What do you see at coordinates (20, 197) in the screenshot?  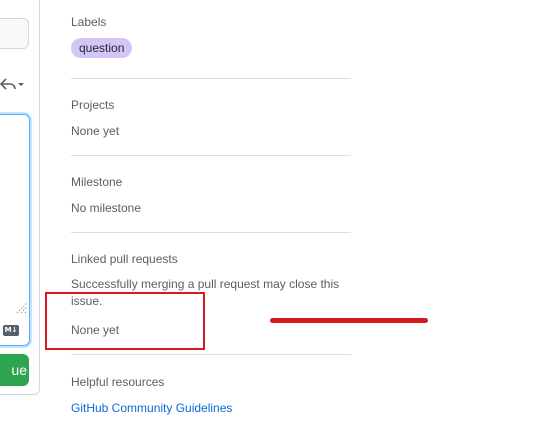 I see `comment-editor-panel: M↓ ue` at bounding box center [20, 197].